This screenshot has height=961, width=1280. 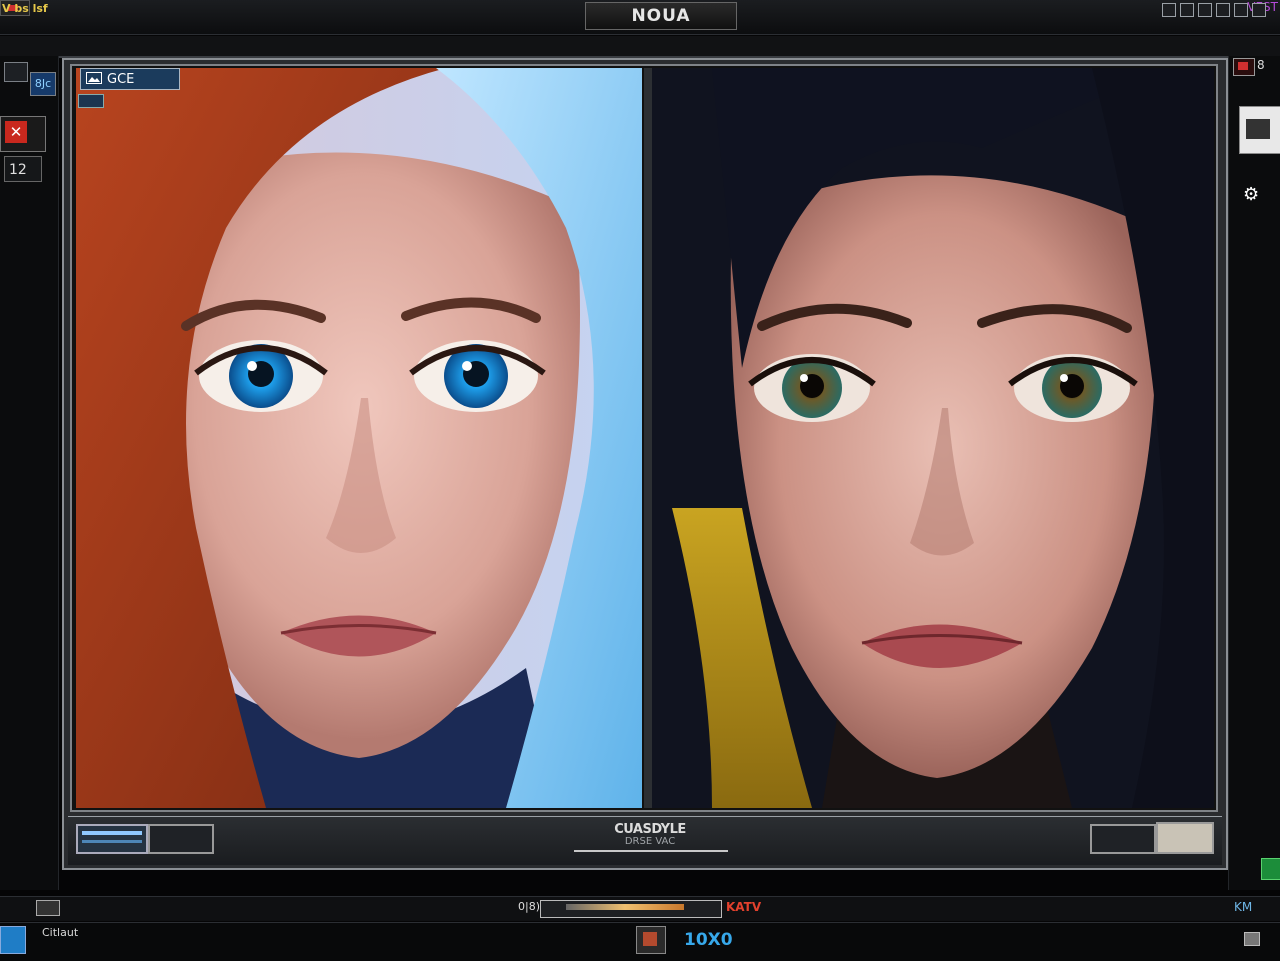 I want to click on status-right-label: KM, so click(x=1243, y=907).